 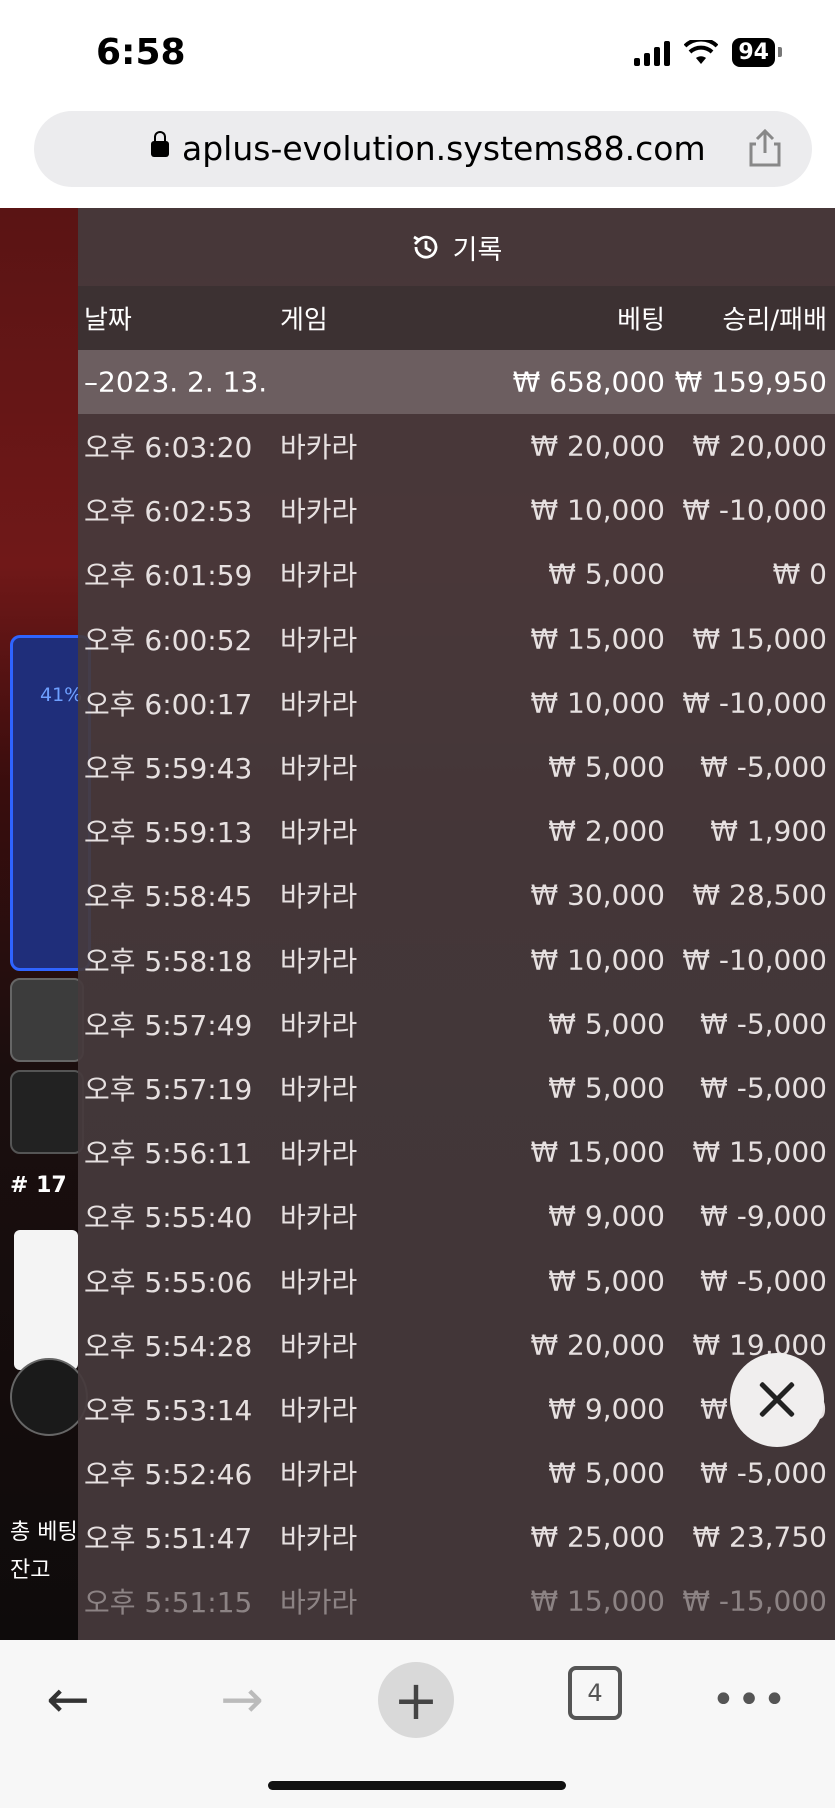 I want to click on table-row: 오후 6:00:52 바카라 ₩ 15,000 ₩ 15,000, so click(x=456, y=639).